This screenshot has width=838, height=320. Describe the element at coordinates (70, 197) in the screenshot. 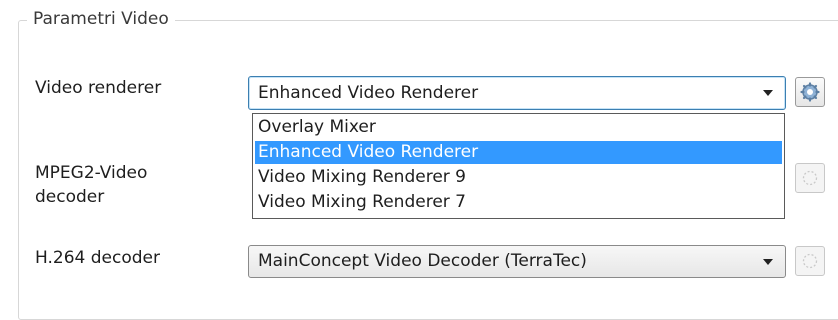

I see `mpeg2-decoder-label-line2: decoder` at that location.